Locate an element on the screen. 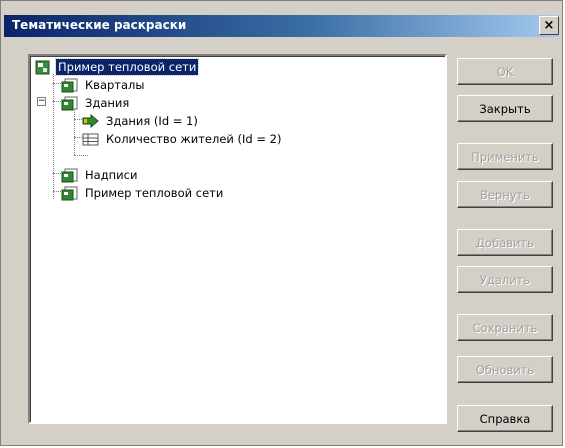  tree-node-label: Надписи is located at coordinates (111, 175).